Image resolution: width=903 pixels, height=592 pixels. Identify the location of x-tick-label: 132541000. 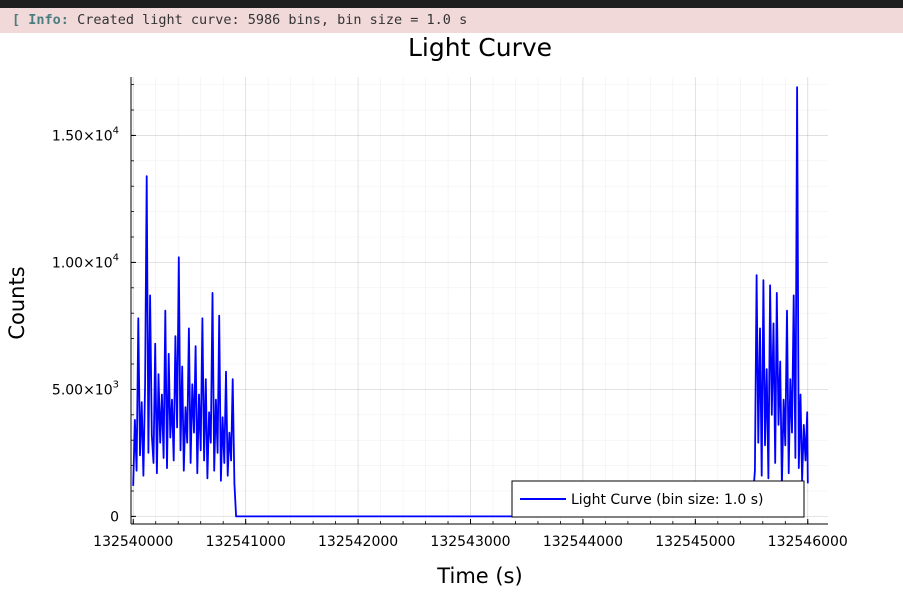
(246, 542).